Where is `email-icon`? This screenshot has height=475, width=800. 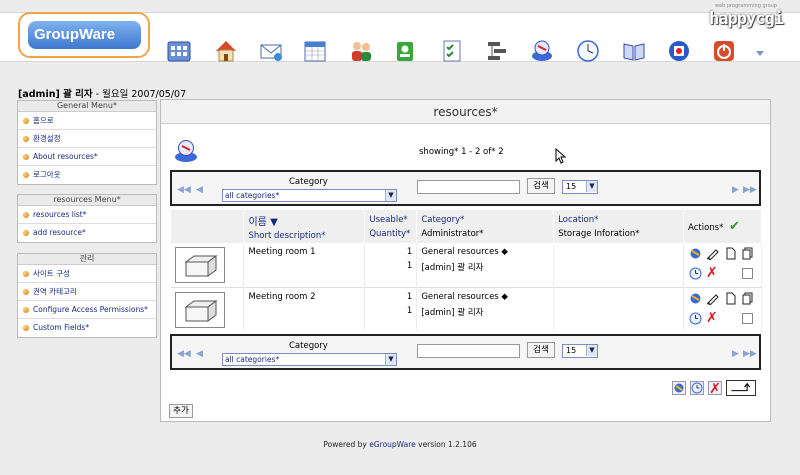 email-icon is located at coordinates (271, 51).